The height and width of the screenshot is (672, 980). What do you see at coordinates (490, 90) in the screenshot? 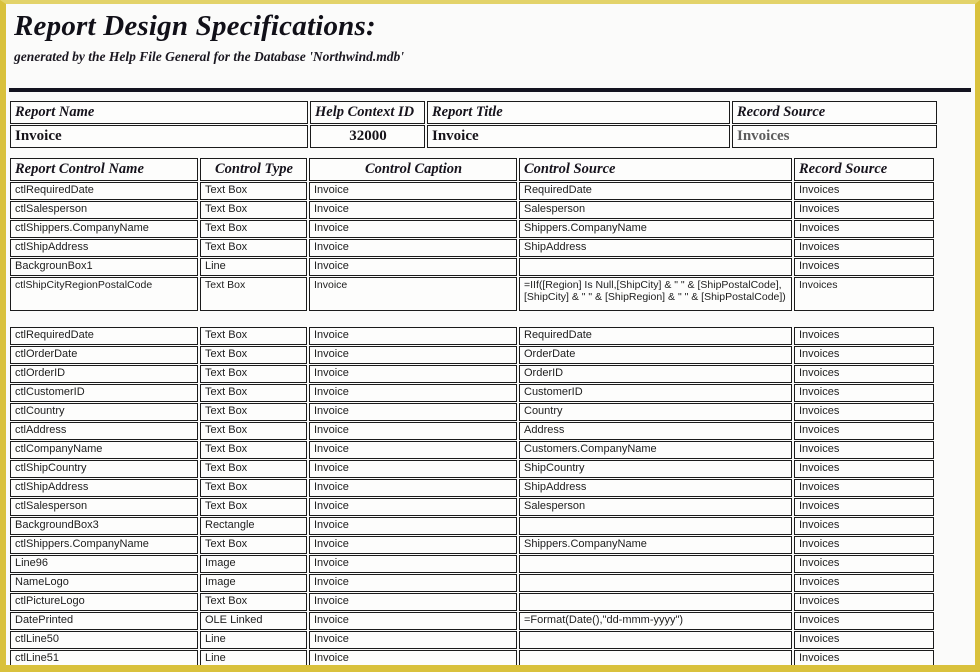
I see `title-divider` at bounding box center [490, 90].